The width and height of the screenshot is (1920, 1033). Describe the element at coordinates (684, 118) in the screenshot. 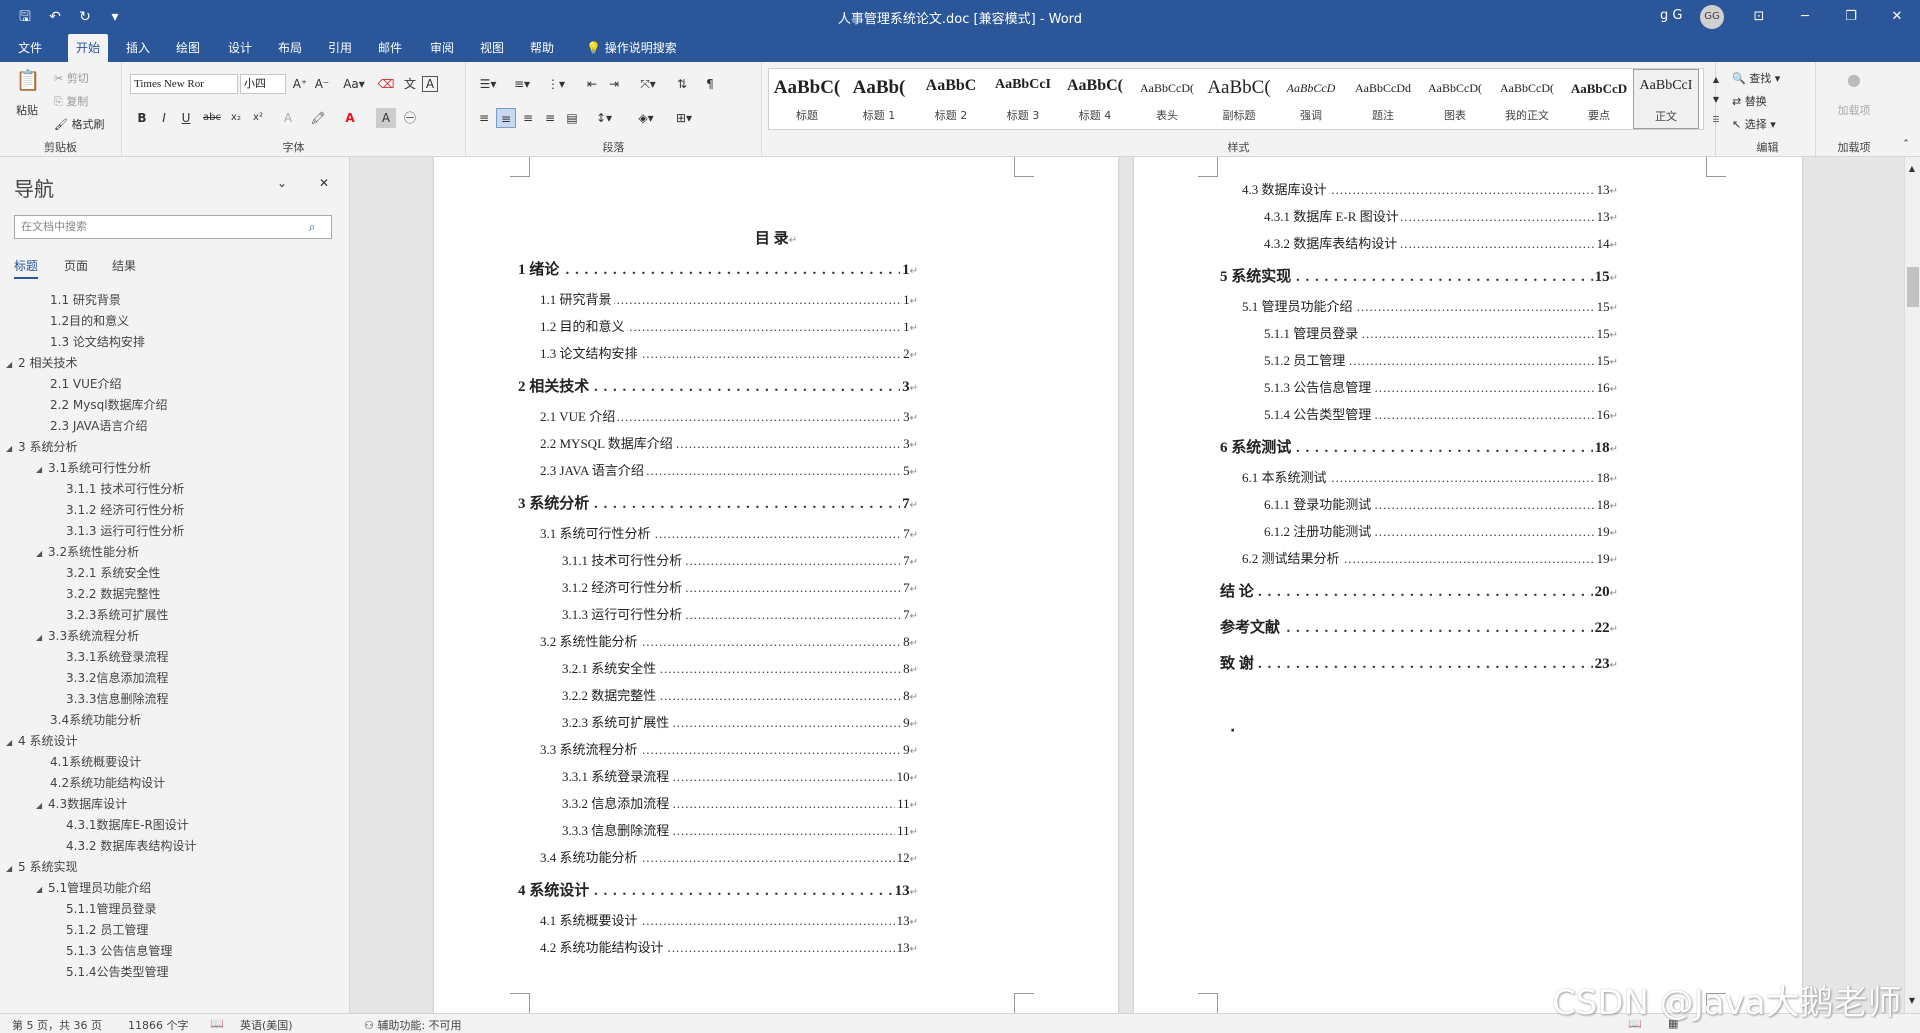

I see `borders-icon: ⊞▾` at that location.